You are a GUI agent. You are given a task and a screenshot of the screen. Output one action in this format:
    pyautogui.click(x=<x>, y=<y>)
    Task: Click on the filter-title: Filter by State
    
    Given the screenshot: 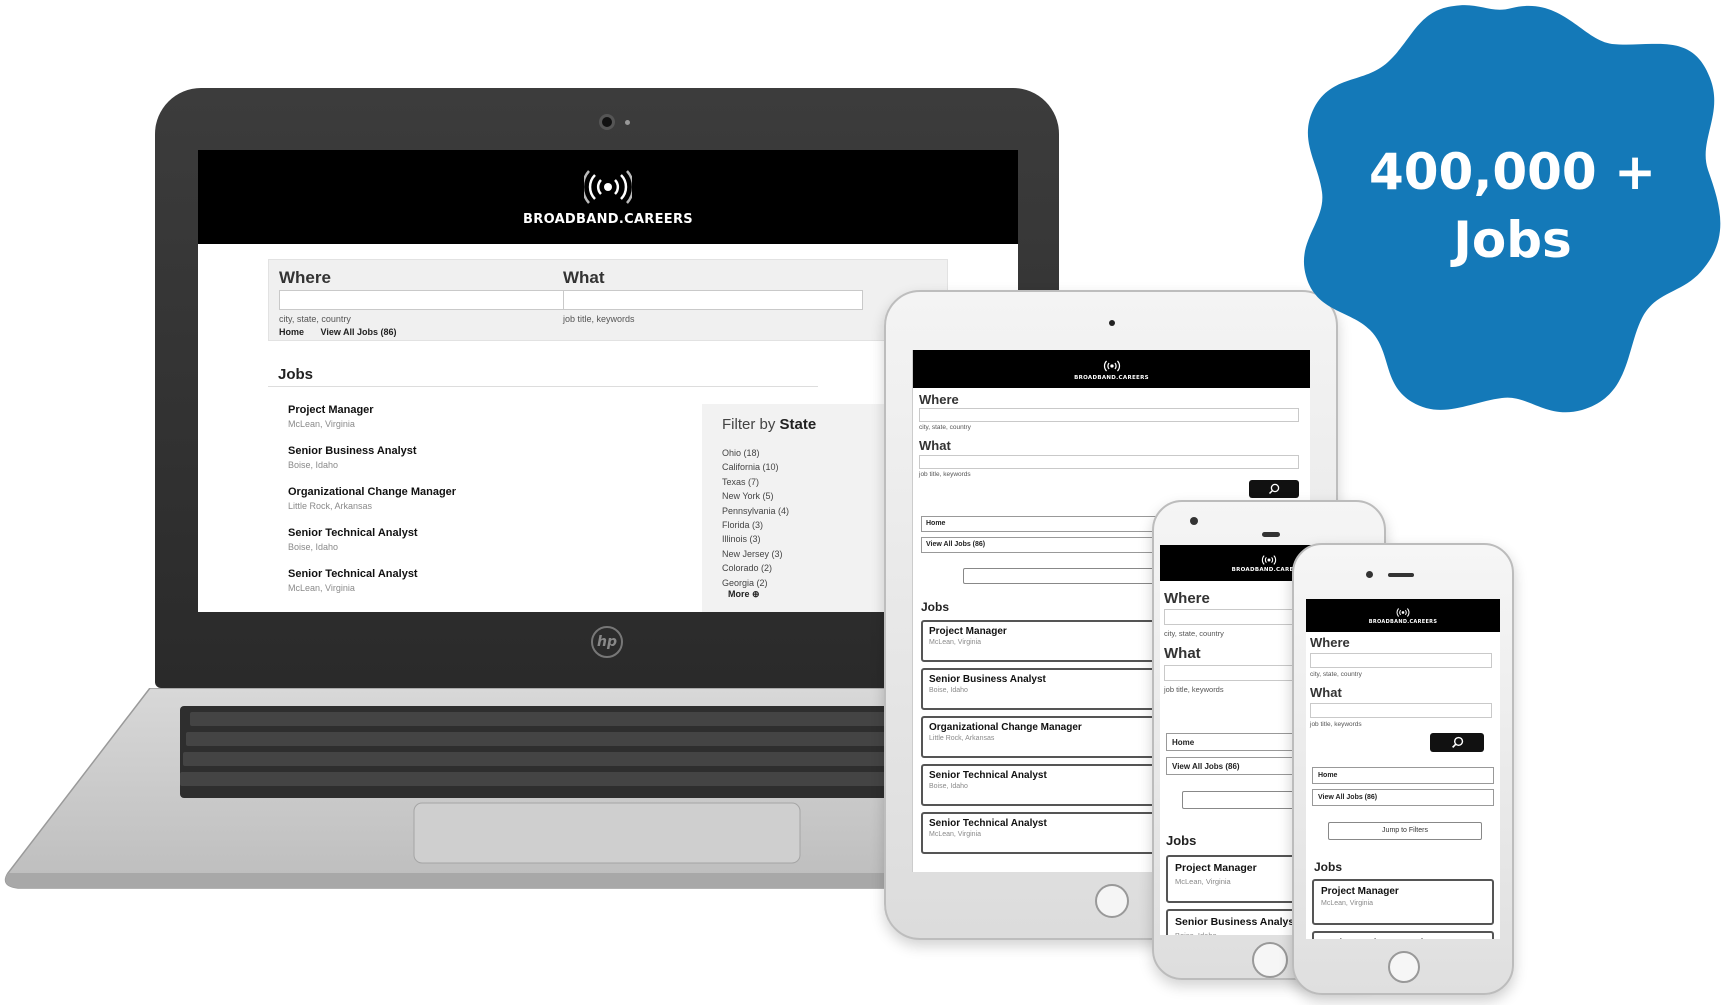 What is the action you would take?
    pyautogui.click(x=769, y=424)
    